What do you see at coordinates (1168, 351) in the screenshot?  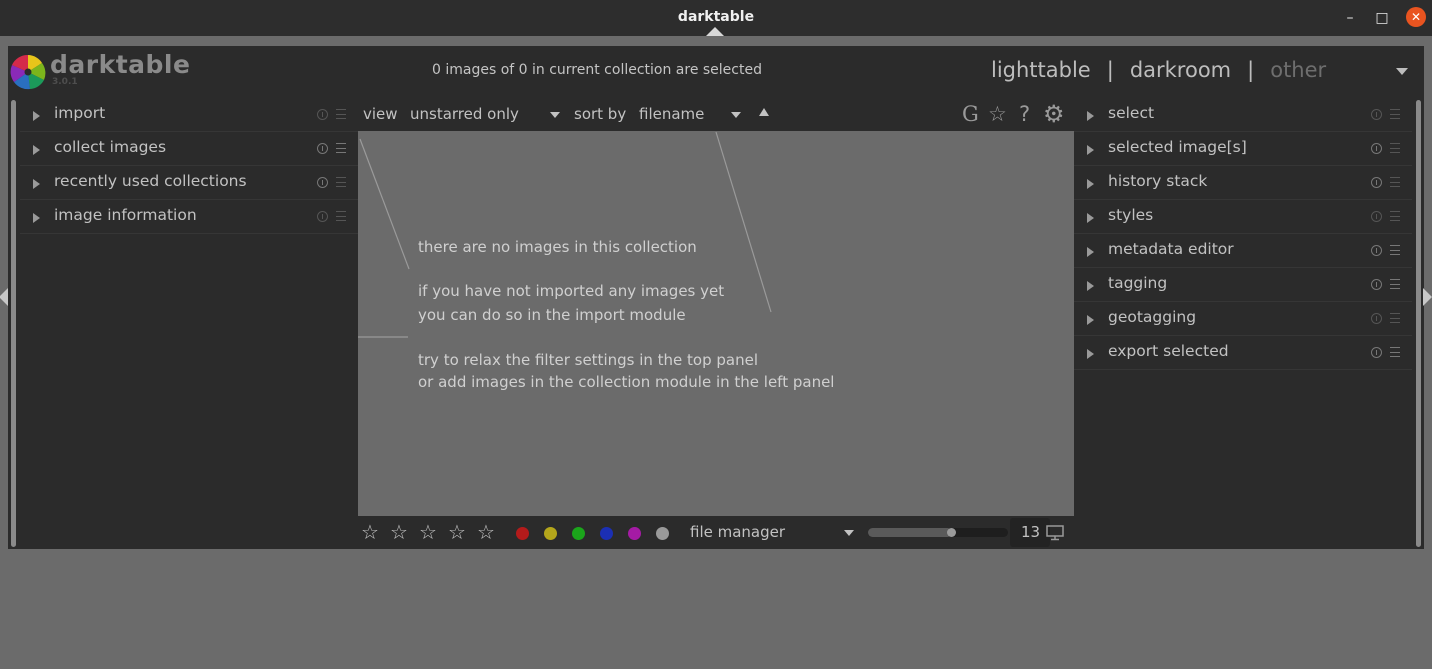 I see `module-label: export selected` at bounding box center [1168, 351].